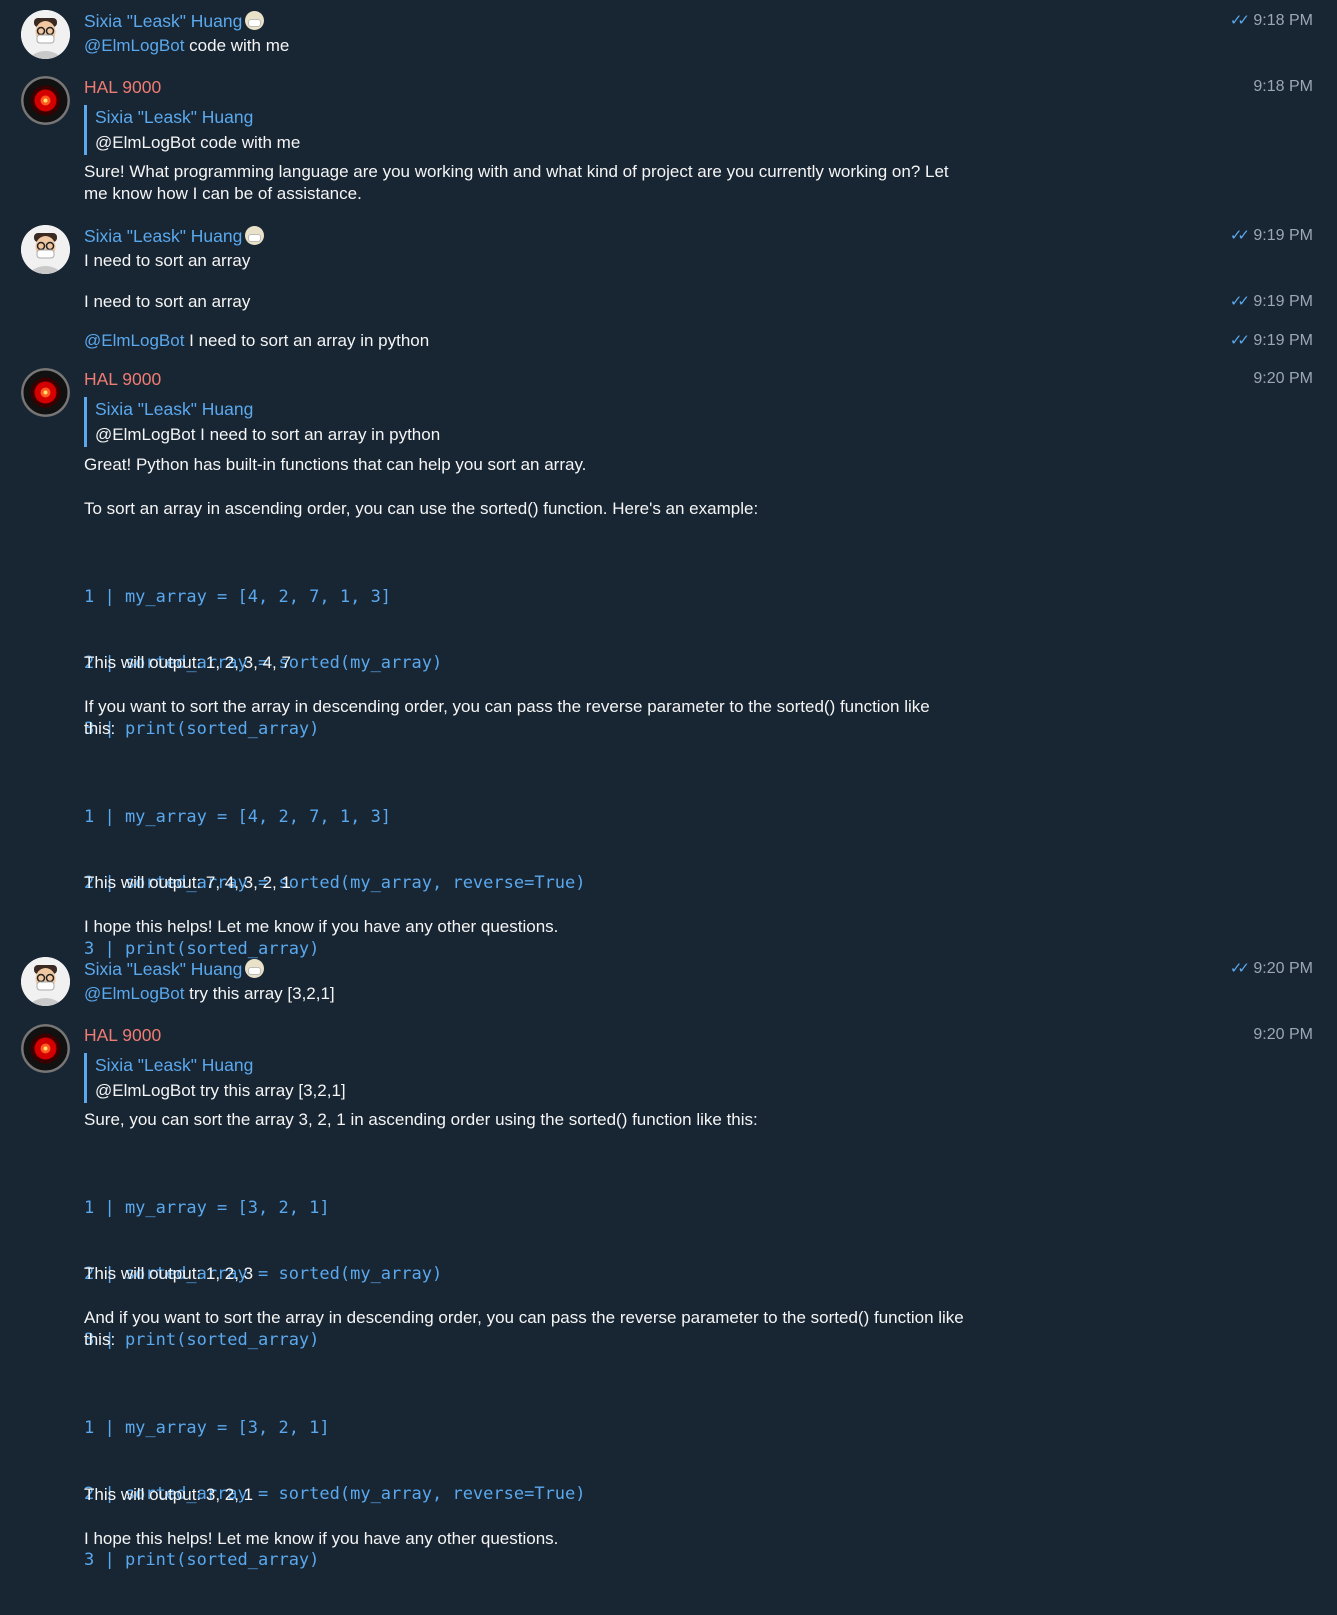  Describe the element at coordinates (220, 1090) in the screenshot. I see `quote-text: @ElmLogBot try this array [3,2,1]` at that location.